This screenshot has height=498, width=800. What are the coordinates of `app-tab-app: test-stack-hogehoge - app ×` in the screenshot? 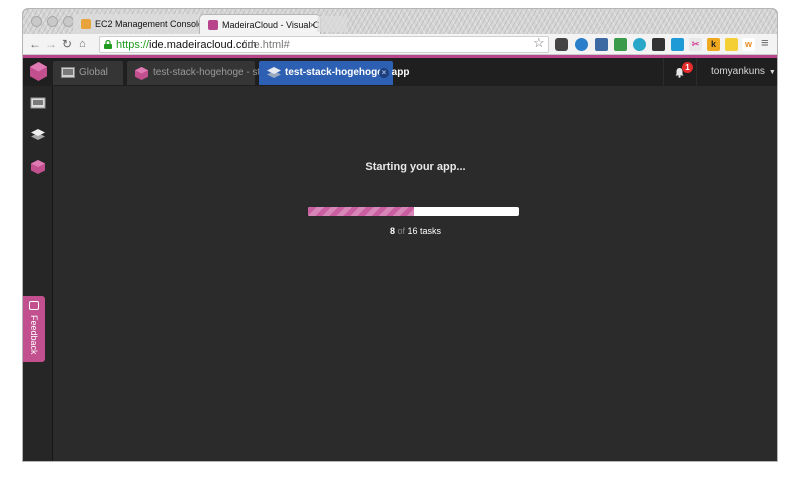 It's located at (334, 73).